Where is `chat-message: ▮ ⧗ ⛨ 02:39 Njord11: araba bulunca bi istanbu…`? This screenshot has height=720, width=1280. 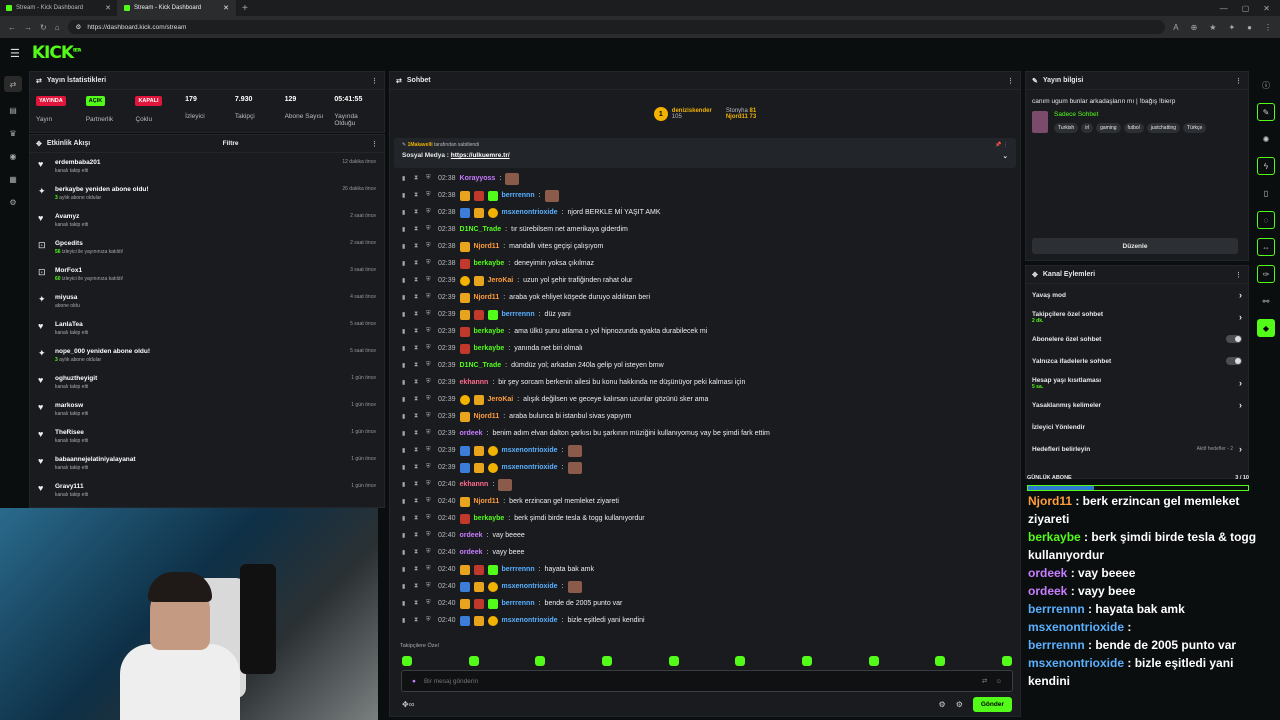 chat-message: ▮ ⧗ ⛨ 02:39 Njord11: araba bulunca bi istanbu… is located at coordinates (706, 416).